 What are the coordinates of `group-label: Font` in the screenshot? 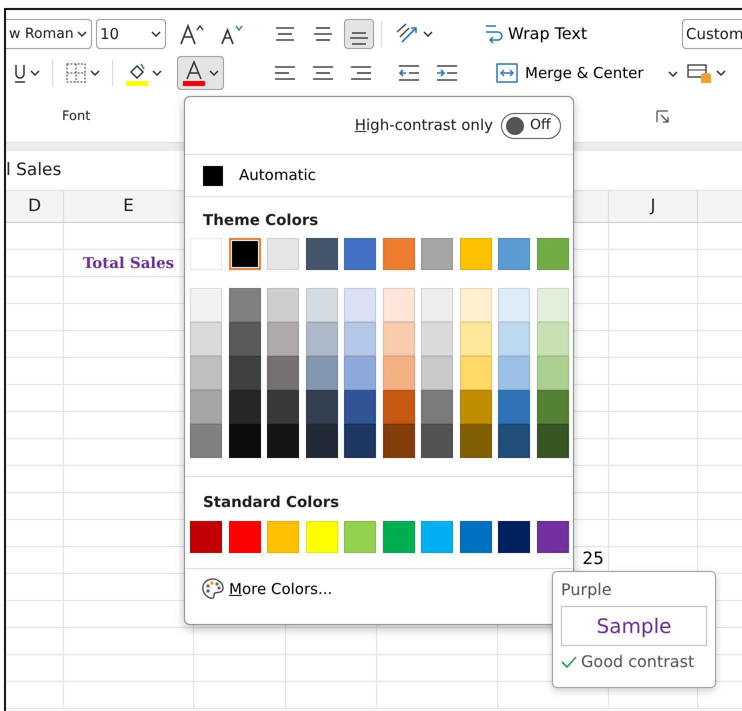 It's located at (76, 117).